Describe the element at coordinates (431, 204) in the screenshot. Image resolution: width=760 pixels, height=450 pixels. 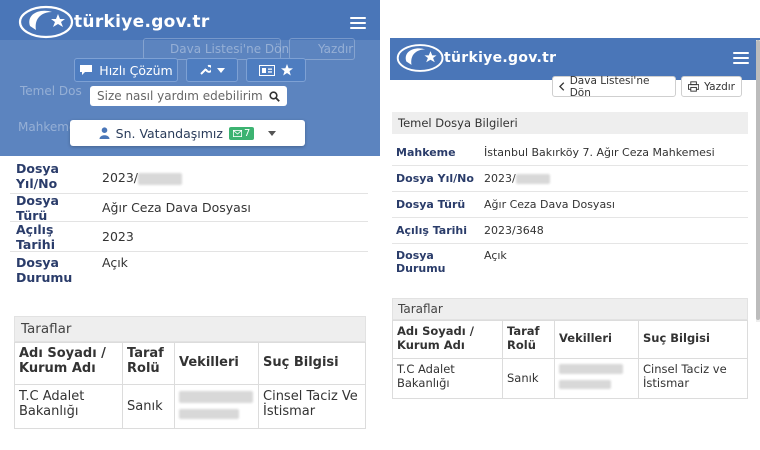
I see `detail-key: Dosya Türü` at that location.